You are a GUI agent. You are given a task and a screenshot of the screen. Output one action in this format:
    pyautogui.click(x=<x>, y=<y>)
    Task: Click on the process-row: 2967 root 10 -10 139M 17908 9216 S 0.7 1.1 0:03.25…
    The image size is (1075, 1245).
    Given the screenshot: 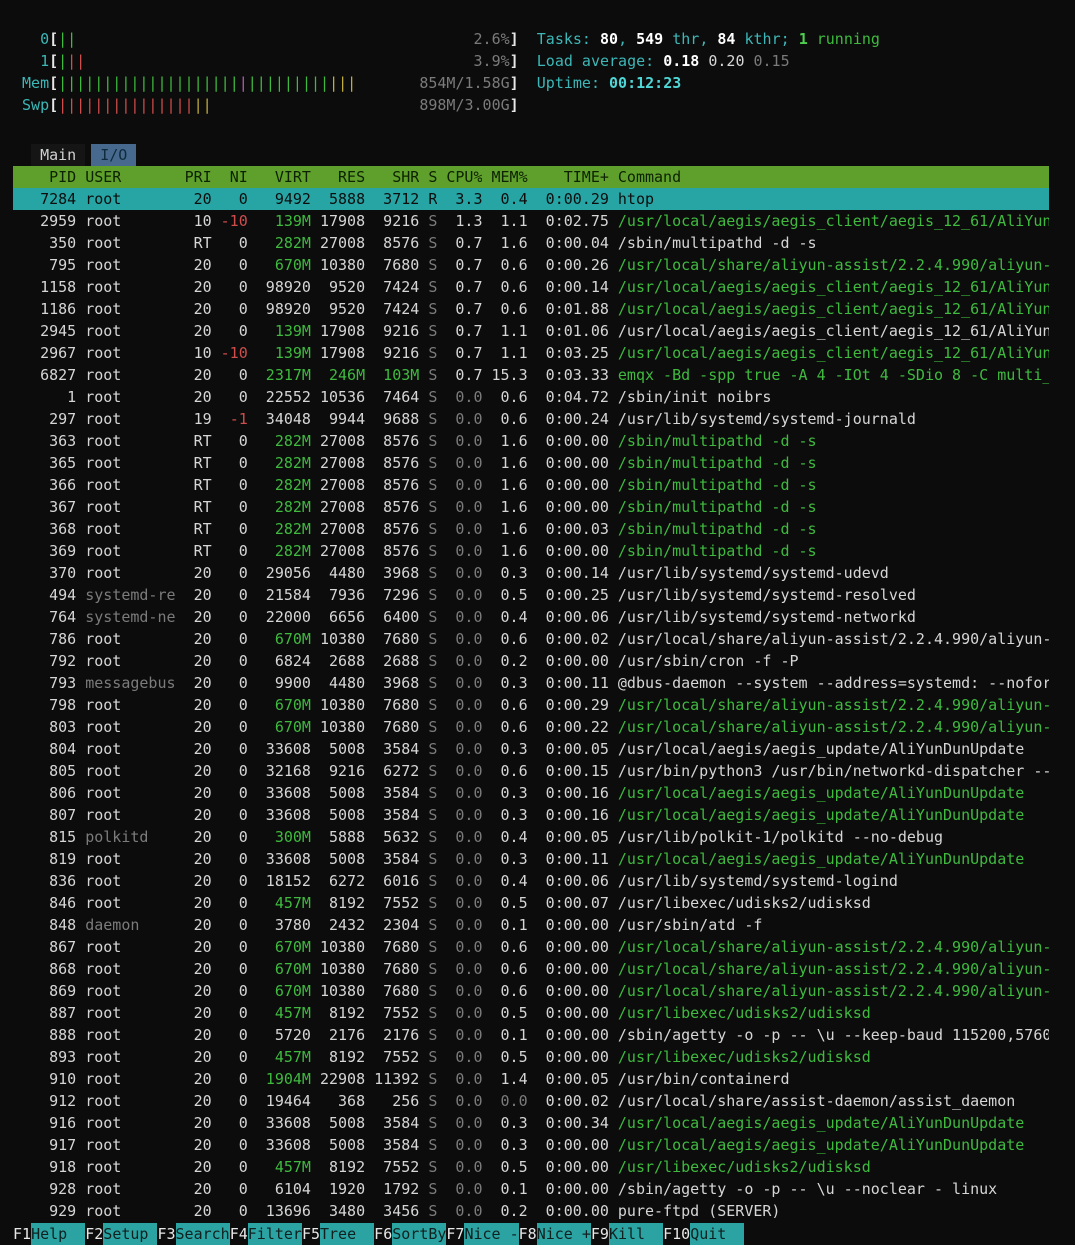 What is the action you would take?
    pyautogui.click(x=531, y=353)
    